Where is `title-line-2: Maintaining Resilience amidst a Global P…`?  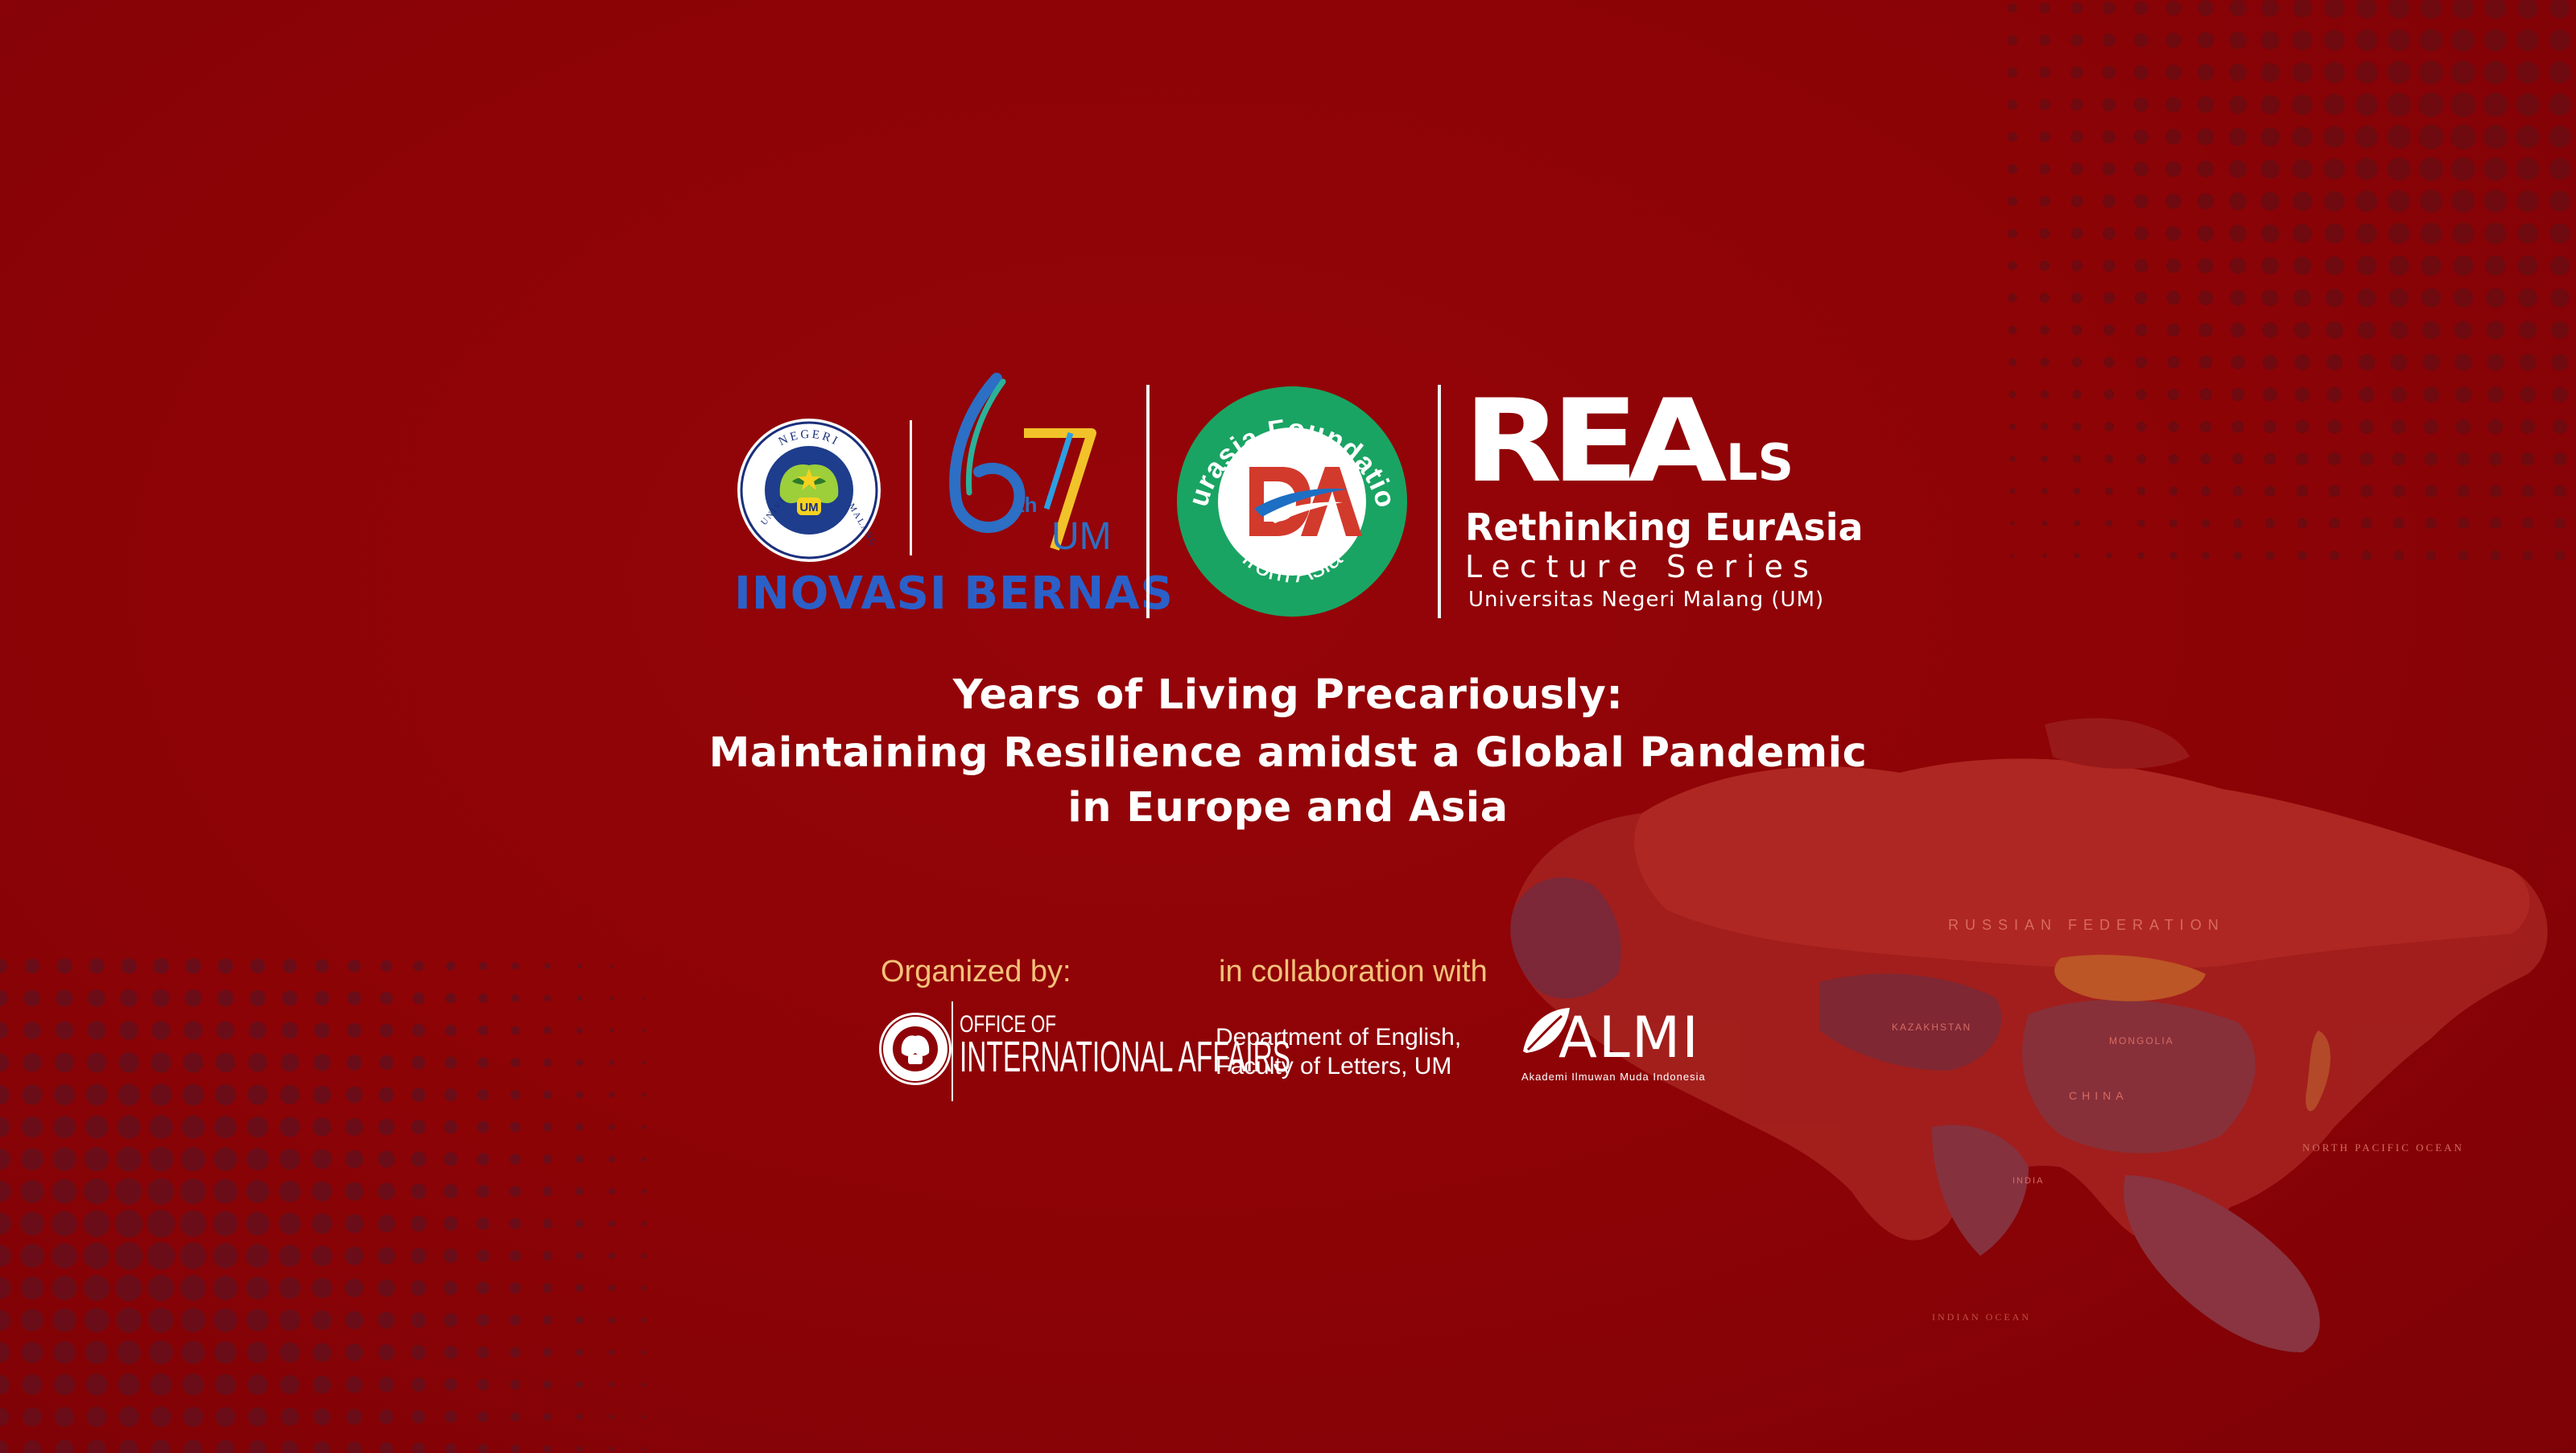
title-line-2: Maintaining Resilience amidst a Global P… is located at coordinates (1288, 753).